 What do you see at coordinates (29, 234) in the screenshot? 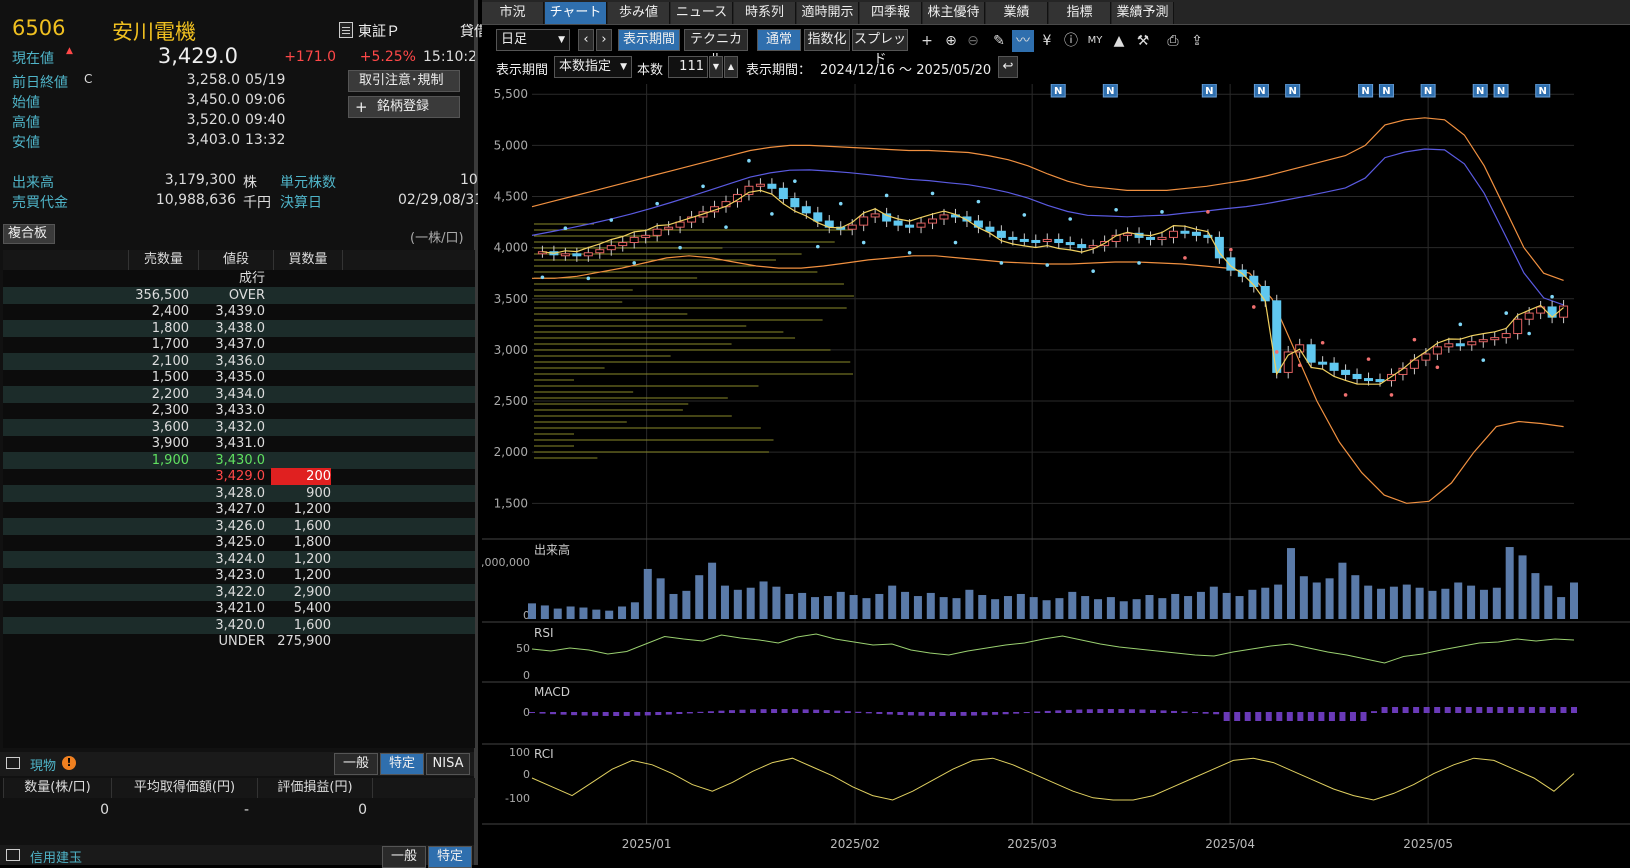
I see `composite-board-button: 複合板` at bounding box center [29, 234].